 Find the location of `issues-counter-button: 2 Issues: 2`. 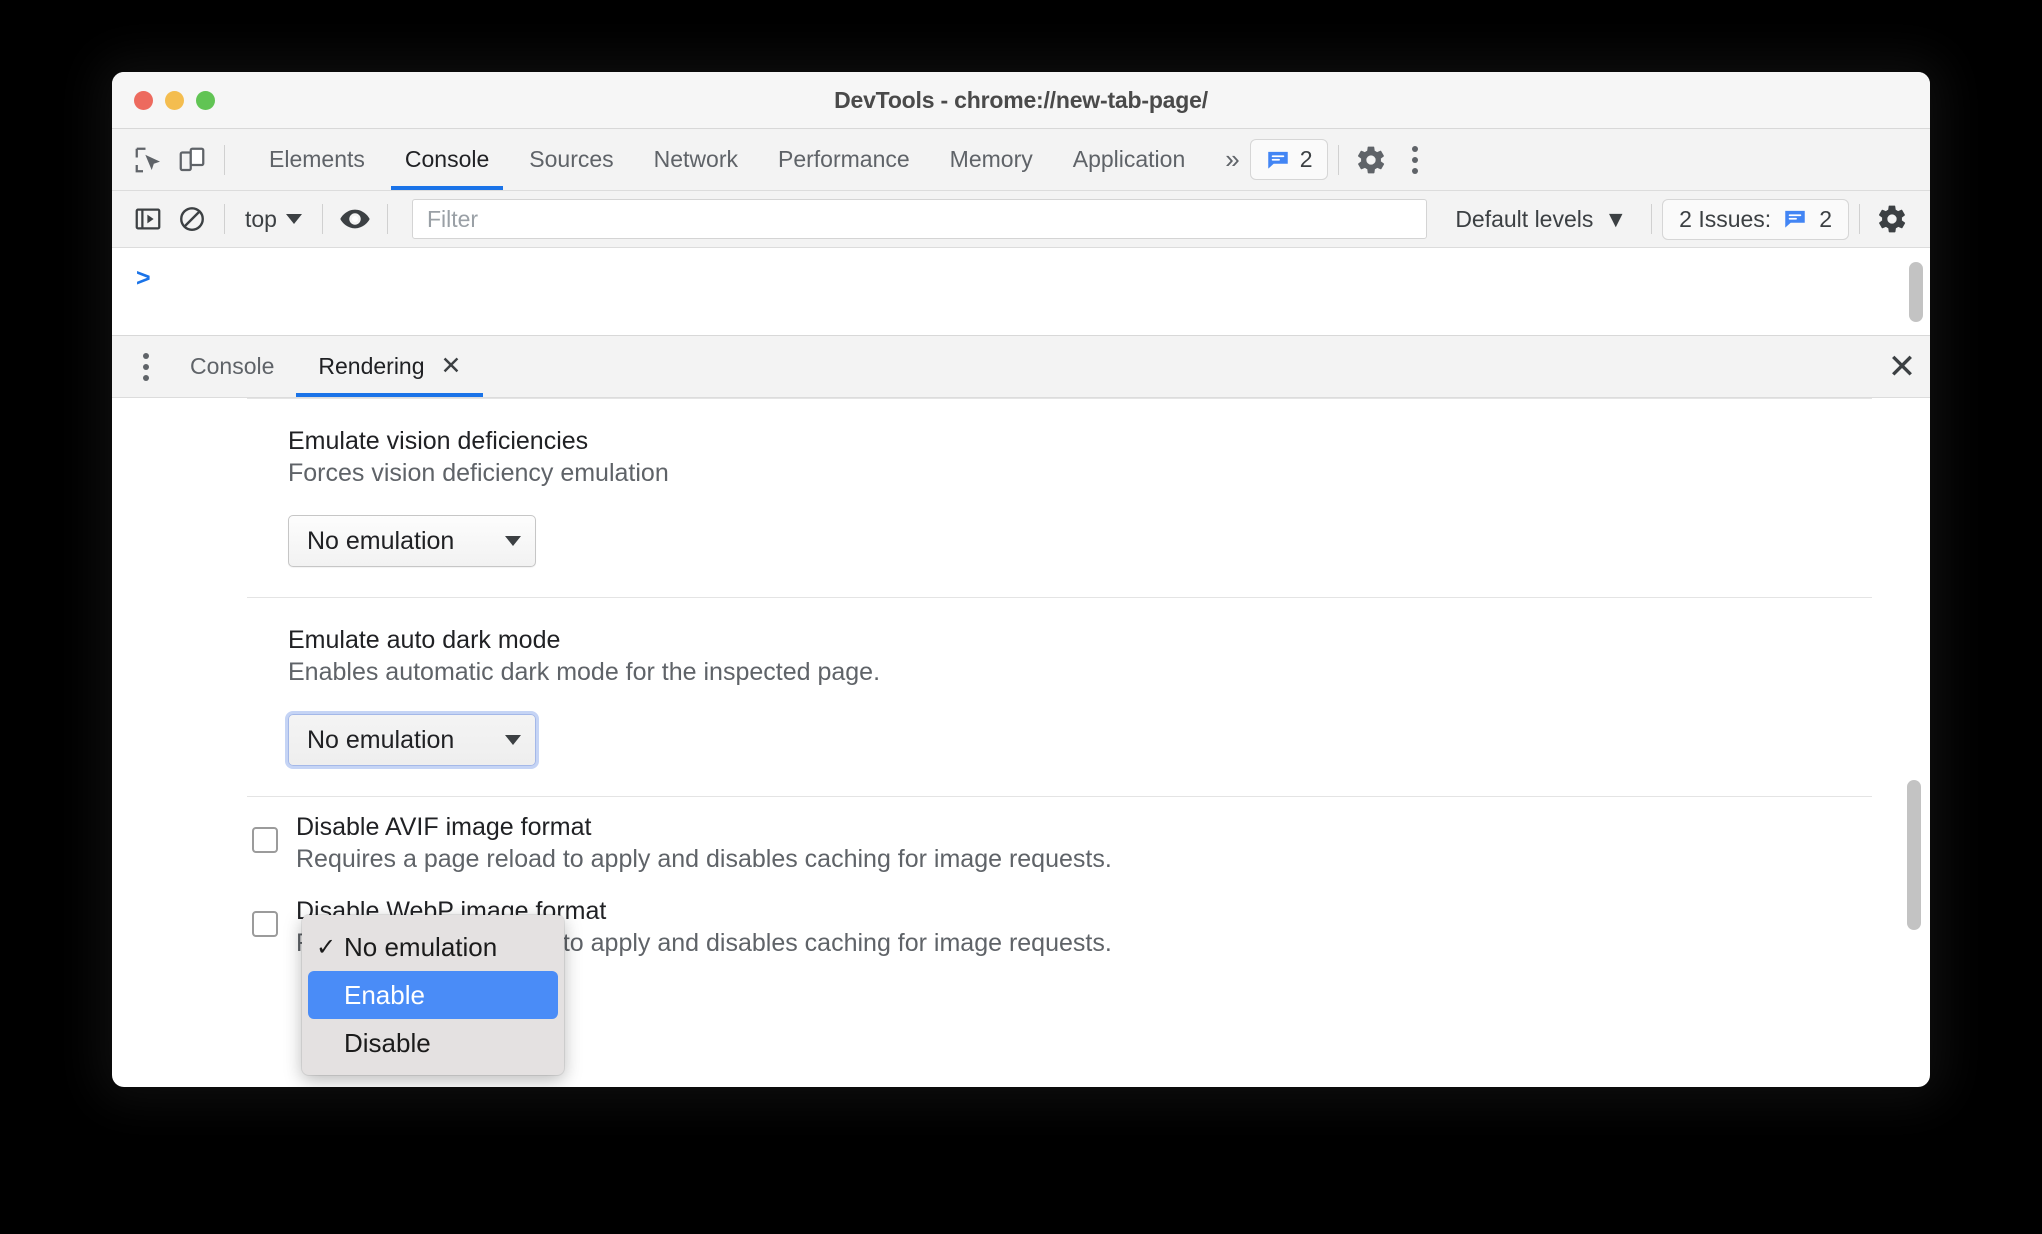

issues-counter-button: 2 Issues: 2 is located at coordinates (1755, 219).